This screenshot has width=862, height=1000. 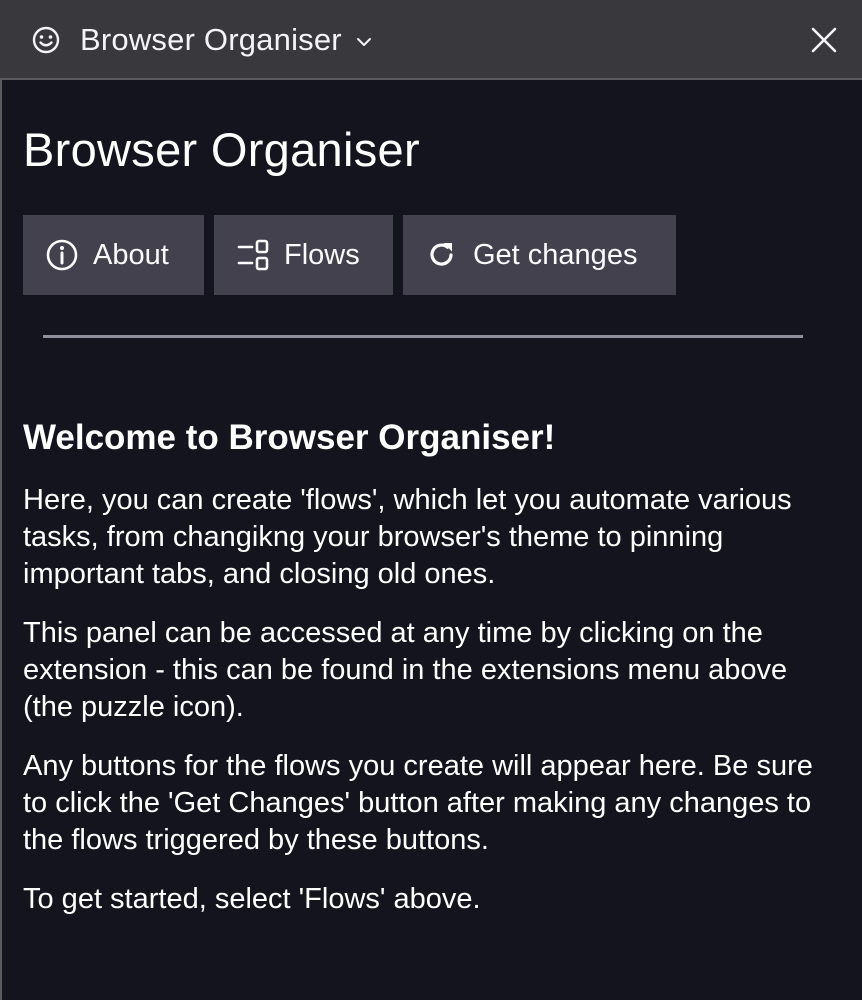 What do you see at coordinates (322, 254) in the screenshot?
I see `flows-label: Flows` at bounding box center [322, 254].